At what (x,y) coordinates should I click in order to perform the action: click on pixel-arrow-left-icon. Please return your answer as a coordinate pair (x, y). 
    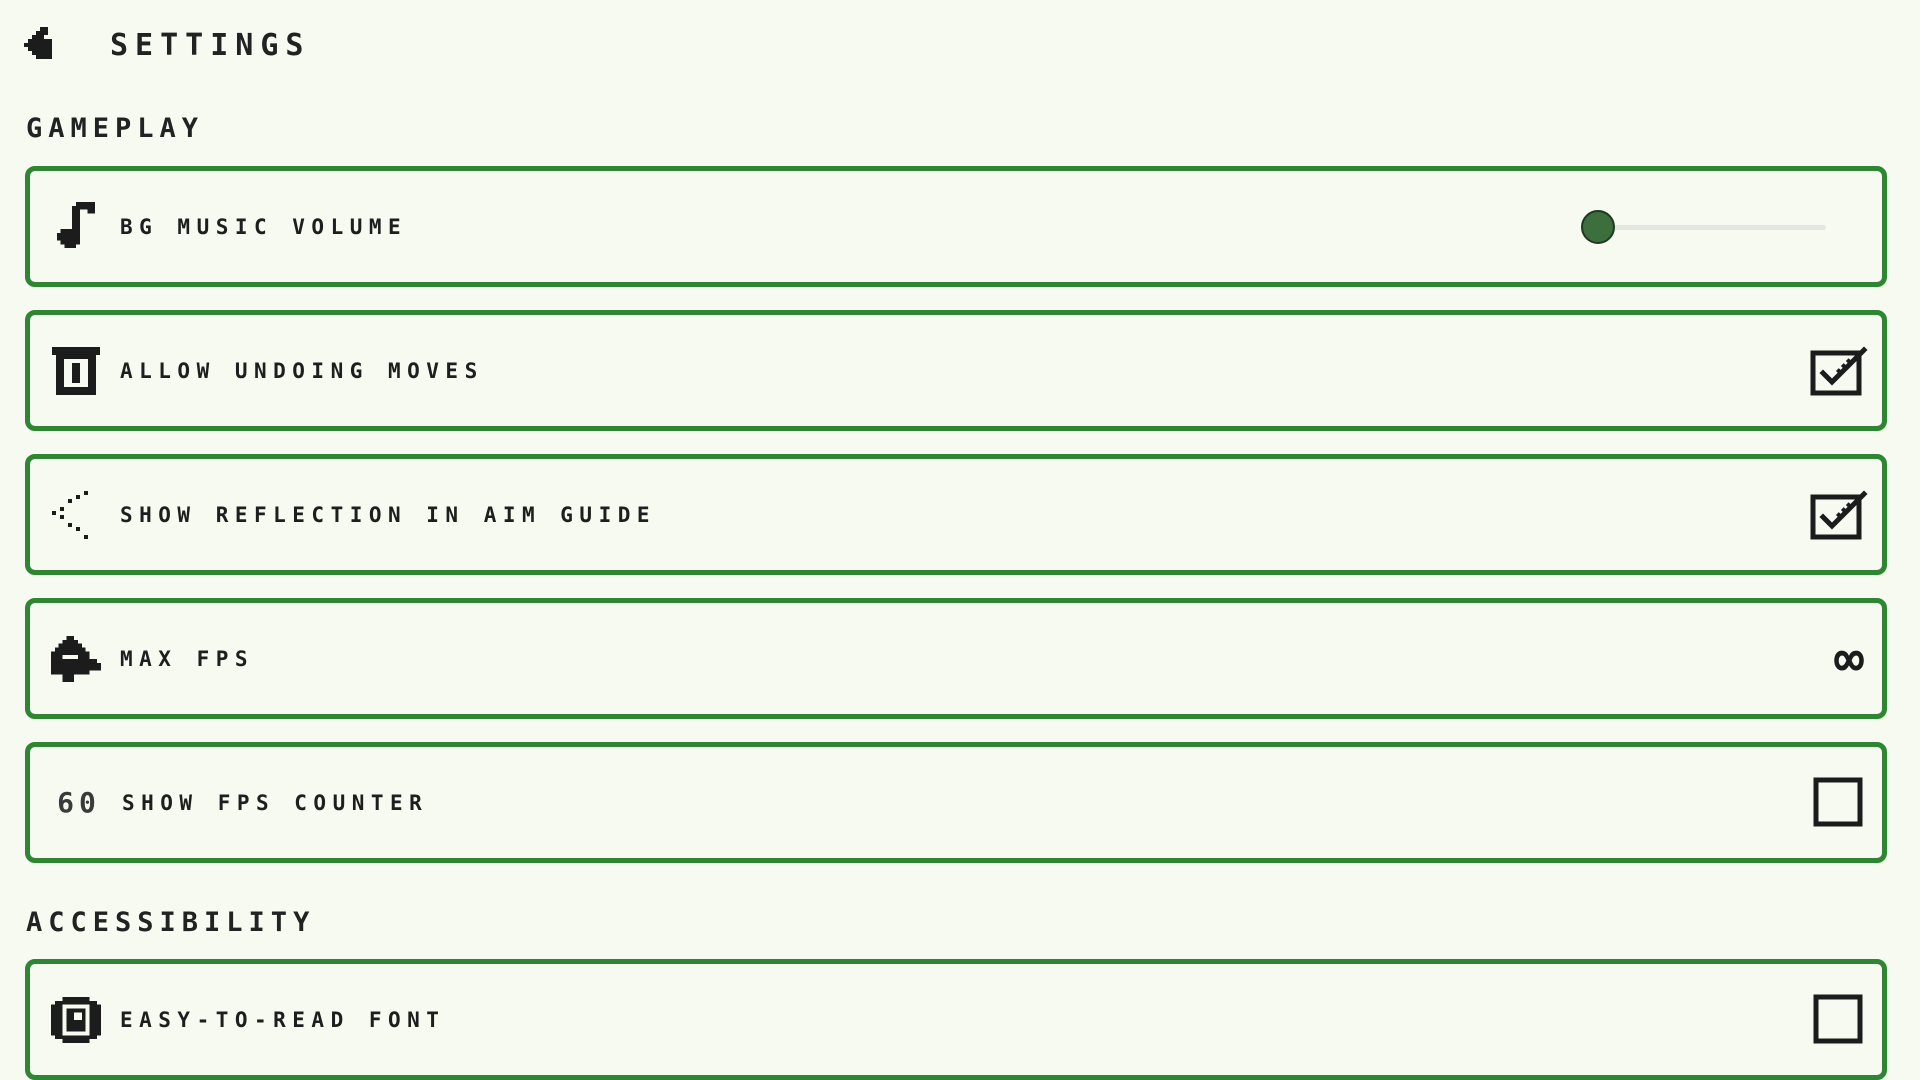
    Looking at the image, I should click on (38, 43).